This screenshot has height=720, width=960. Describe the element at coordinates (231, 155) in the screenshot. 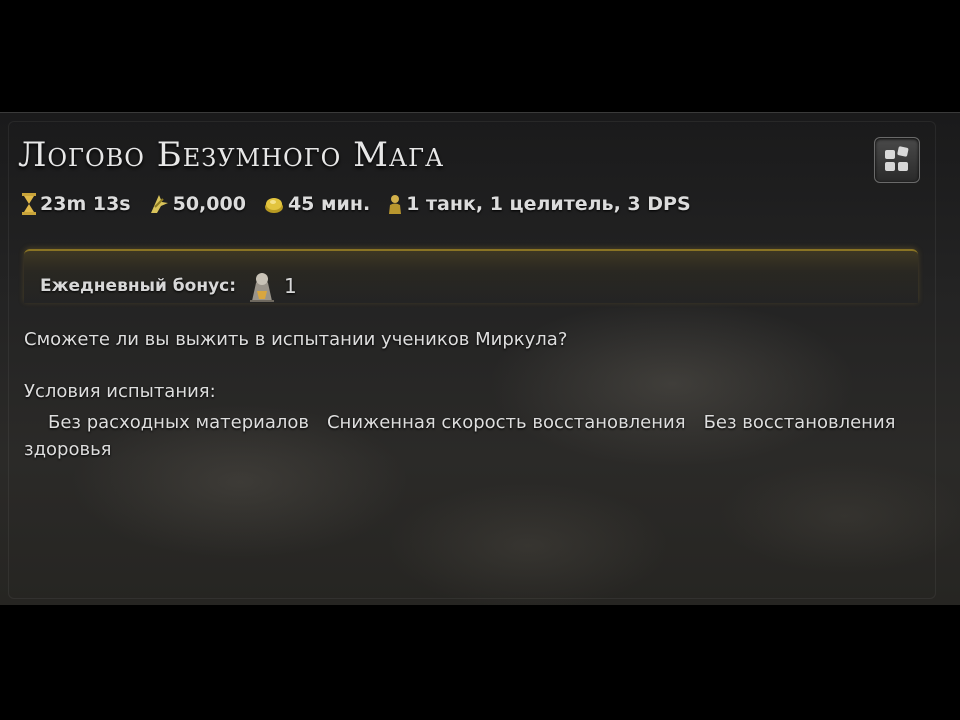

I see `dungeon-title: Логово Безумного Мага` at that location.